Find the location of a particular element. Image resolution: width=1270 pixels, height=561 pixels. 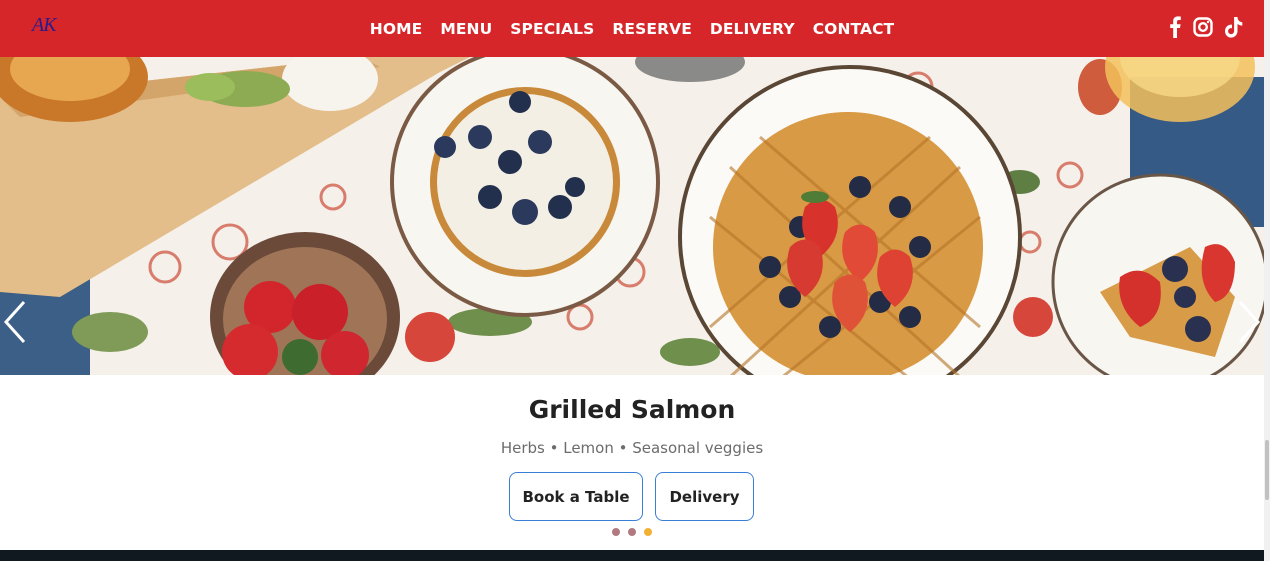

nav-home: HOME is located at coordinates (396, 29).